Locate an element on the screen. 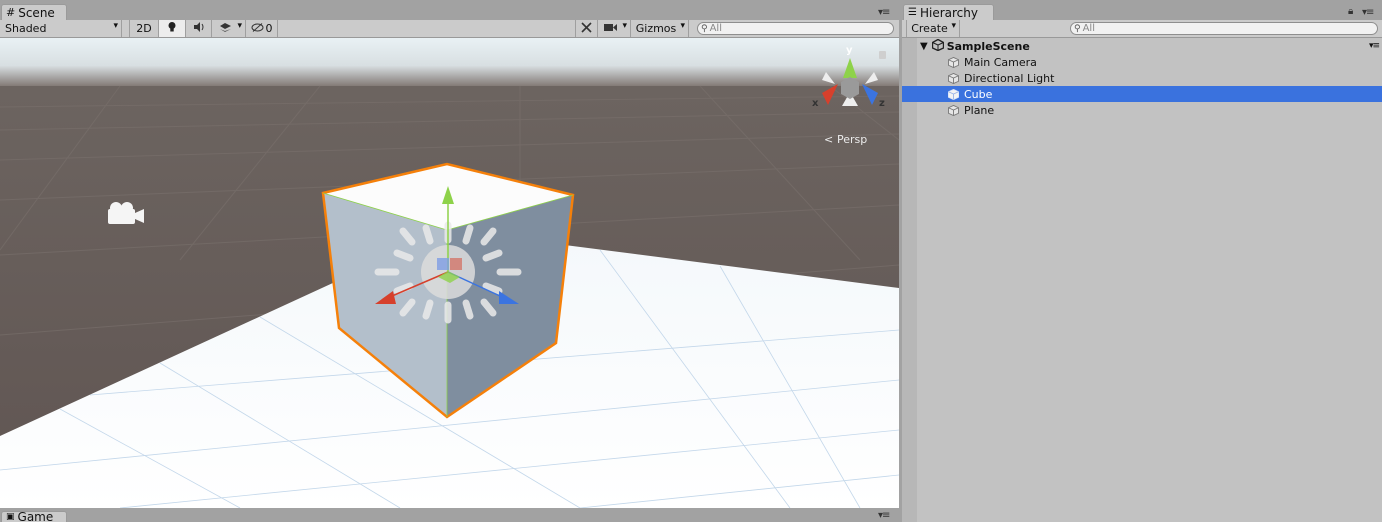 The image size is (1382, 522). speaker-icon is located at coordinates (199, 28).